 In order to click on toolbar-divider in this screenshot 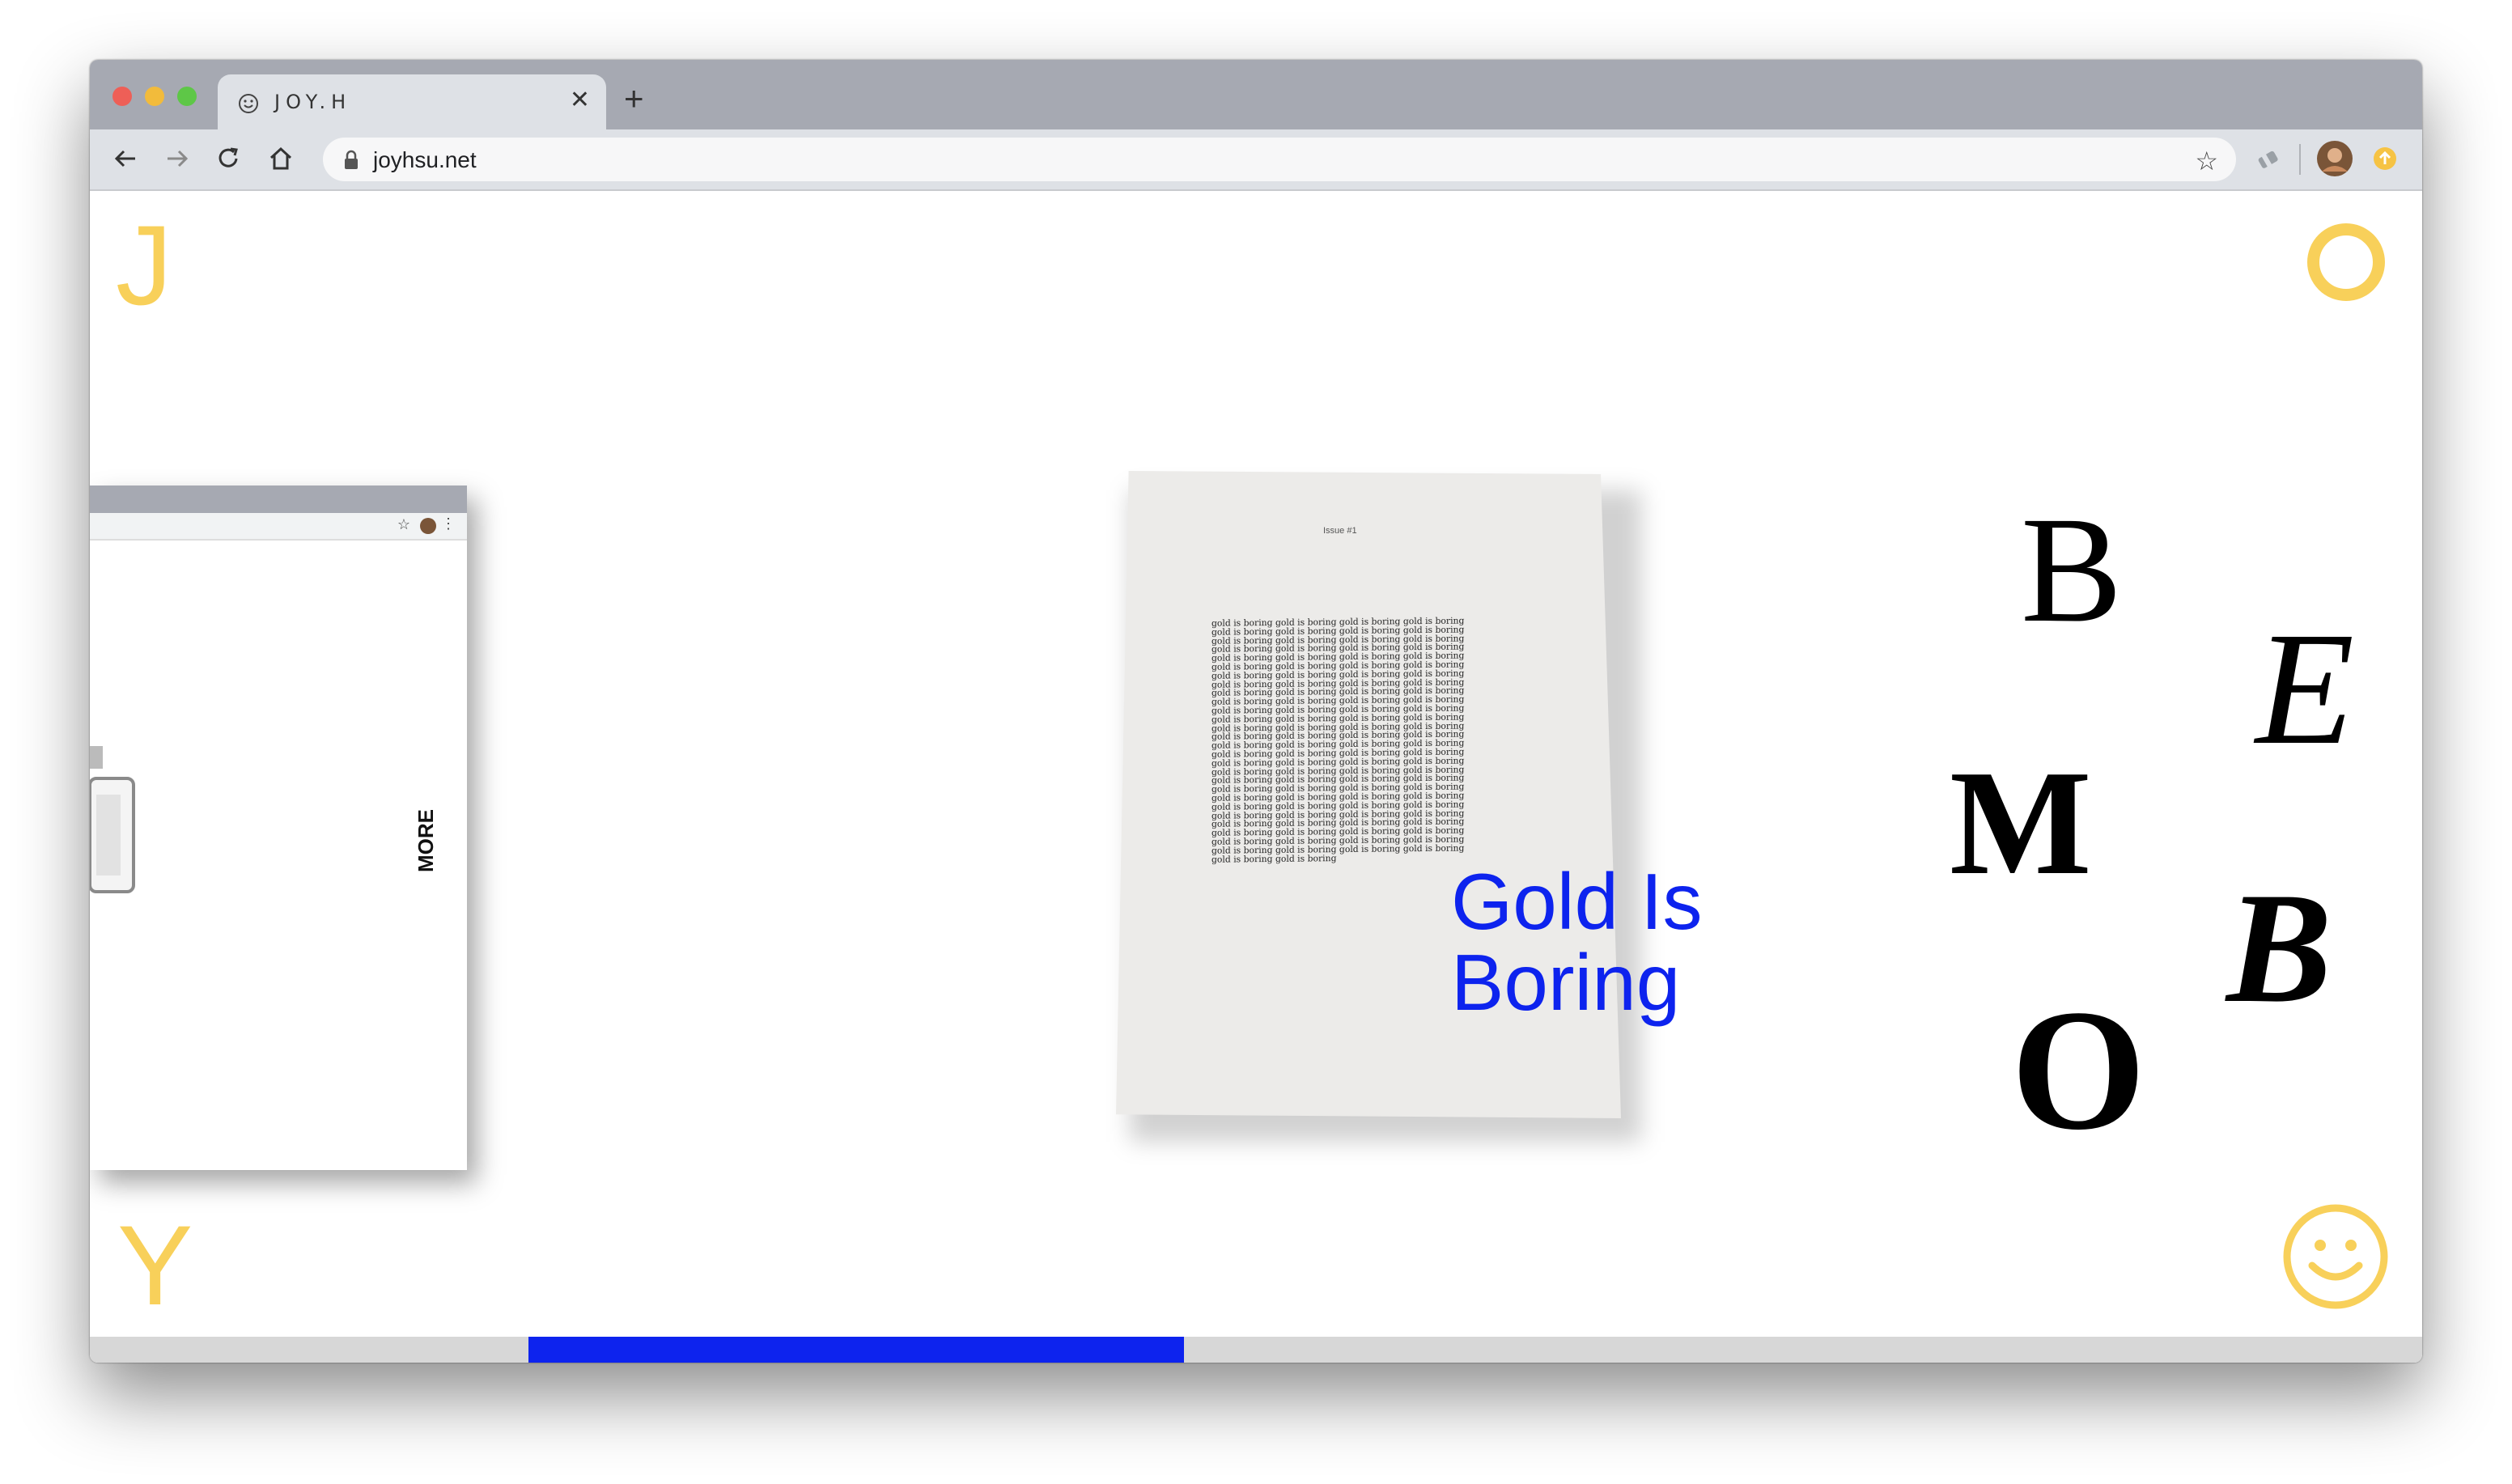, I will do `click(2300, 159)`.